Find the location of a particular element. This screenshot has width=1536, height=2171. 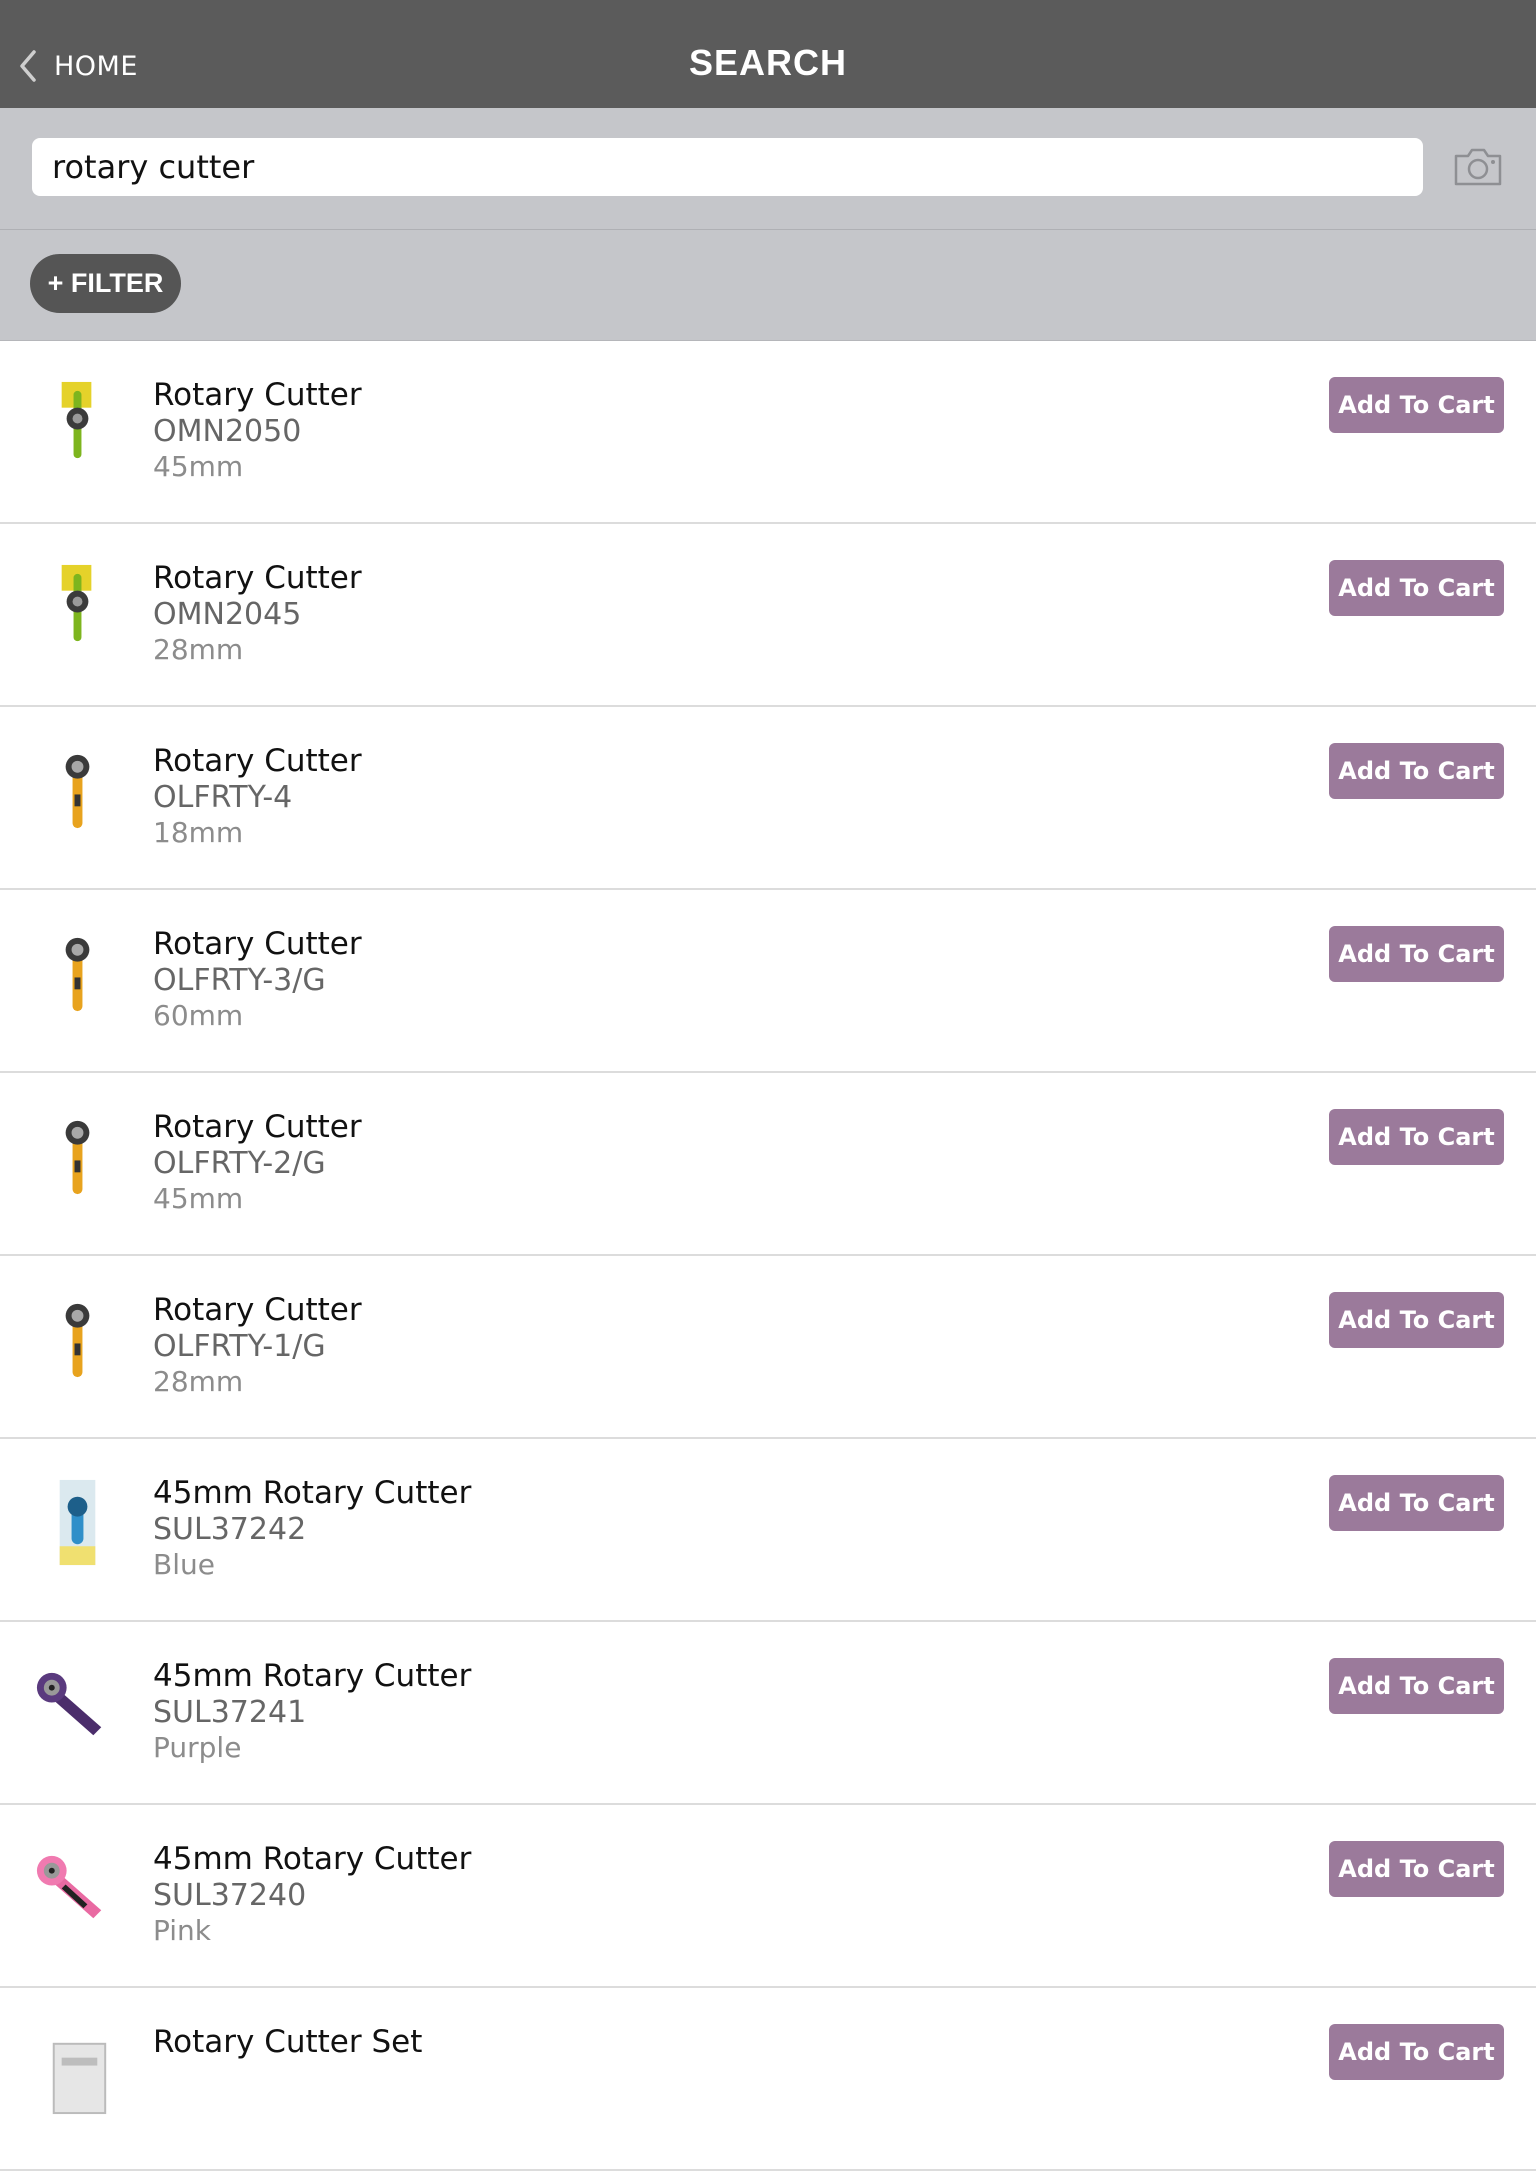

product-detail: Purple is located at coordinates (197, 1747).